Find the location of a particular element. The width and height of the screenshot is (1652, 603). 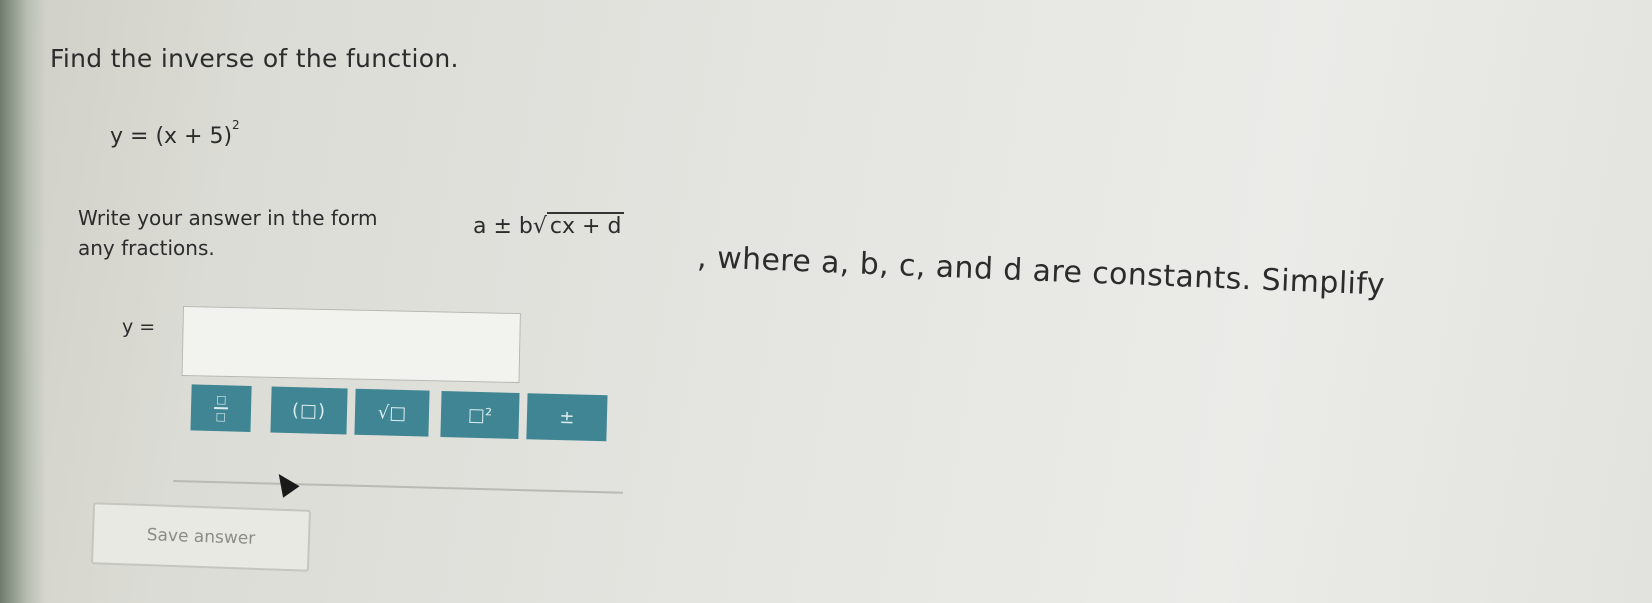

sqrt-icon: √□ is located at coordinates (392, 412).